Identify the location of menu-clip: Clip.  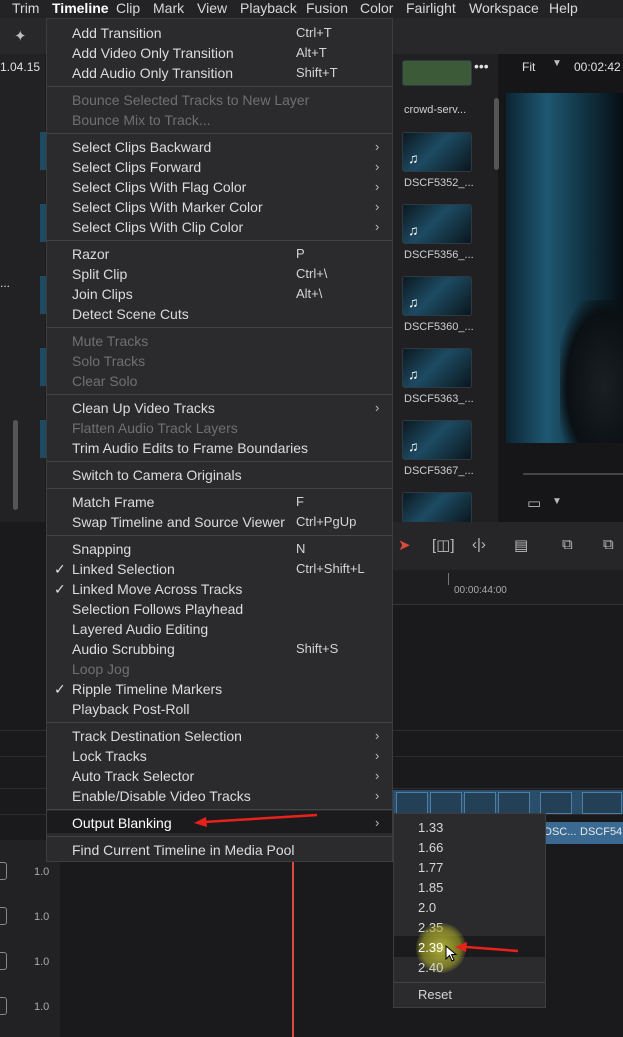
(128, 9).